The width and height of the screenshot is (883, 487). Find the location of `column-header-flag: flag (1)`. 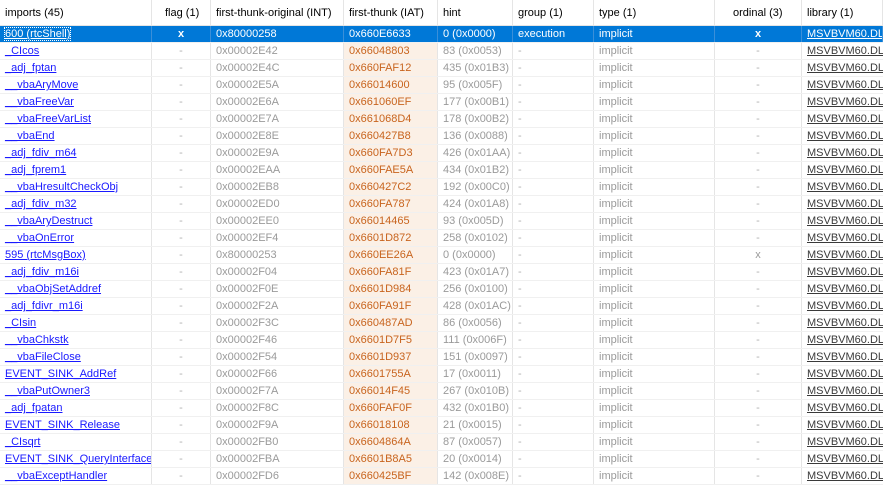

column-header-flag: flag (1) is located at coordinates (181, 12).